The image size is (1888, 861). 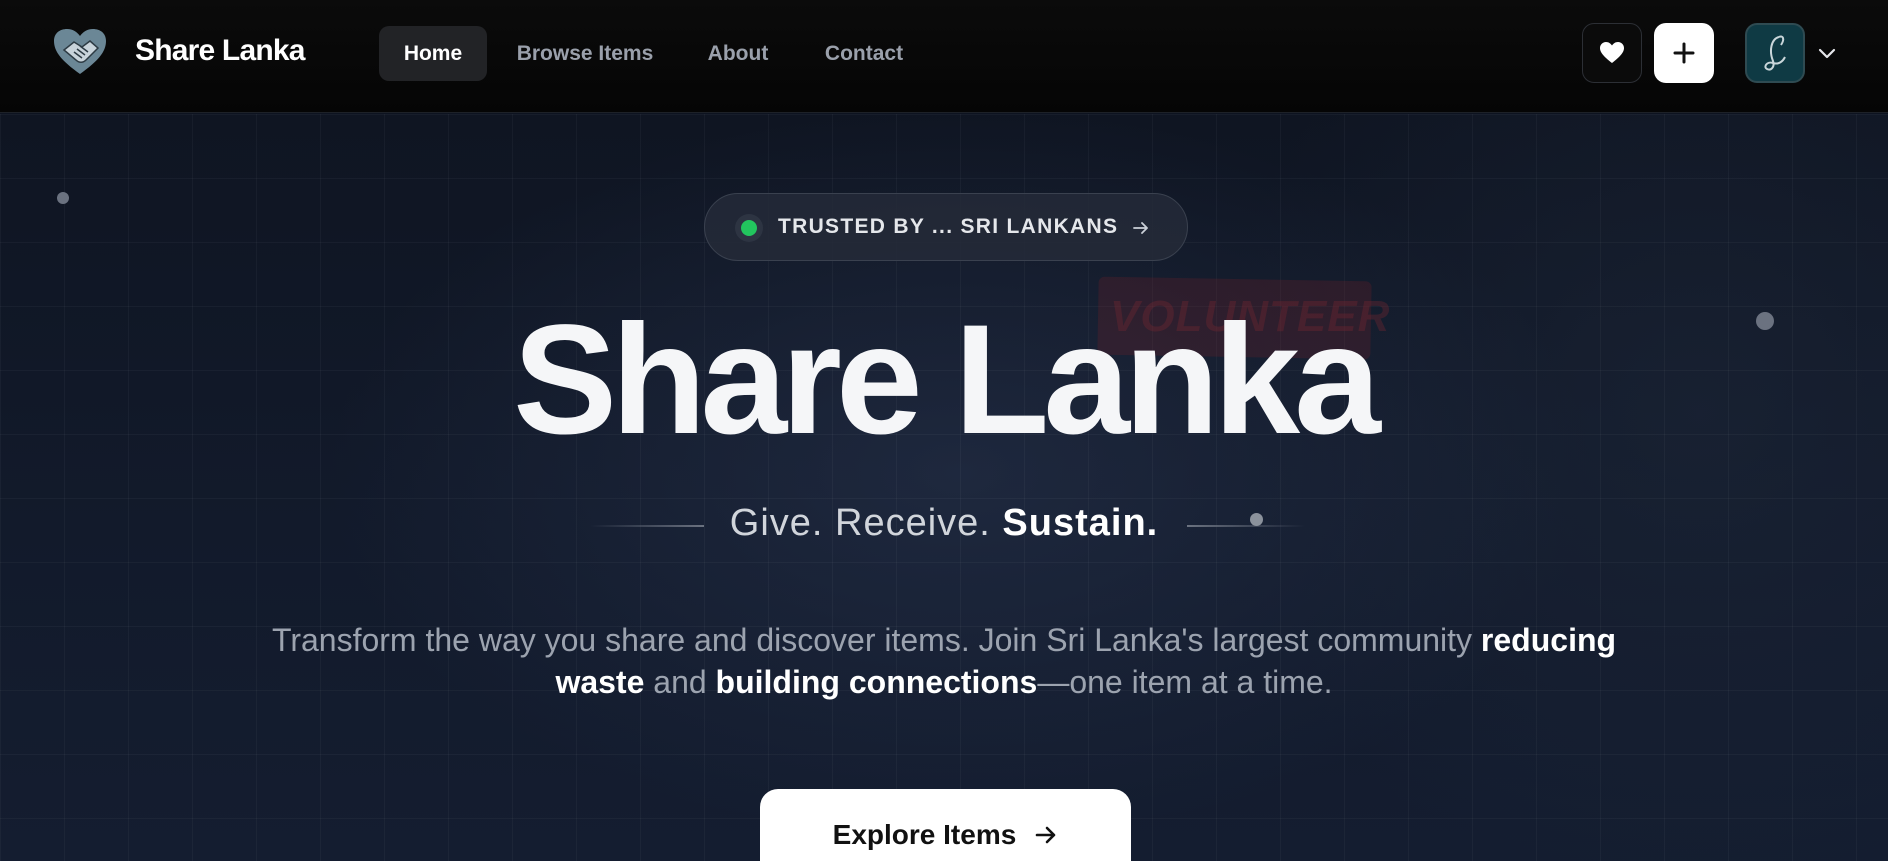 I want to click on signature-avatar-icon, so click(x=1775, y=53).